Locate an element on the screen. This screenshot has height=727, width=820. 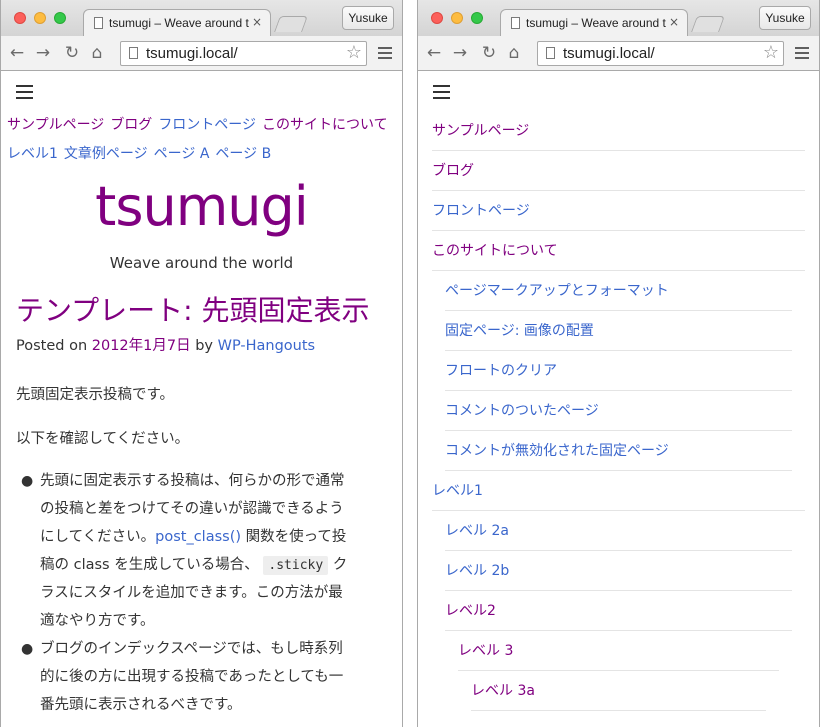
nav-menu-item: レベル1 is located at coordinates (618, 491).